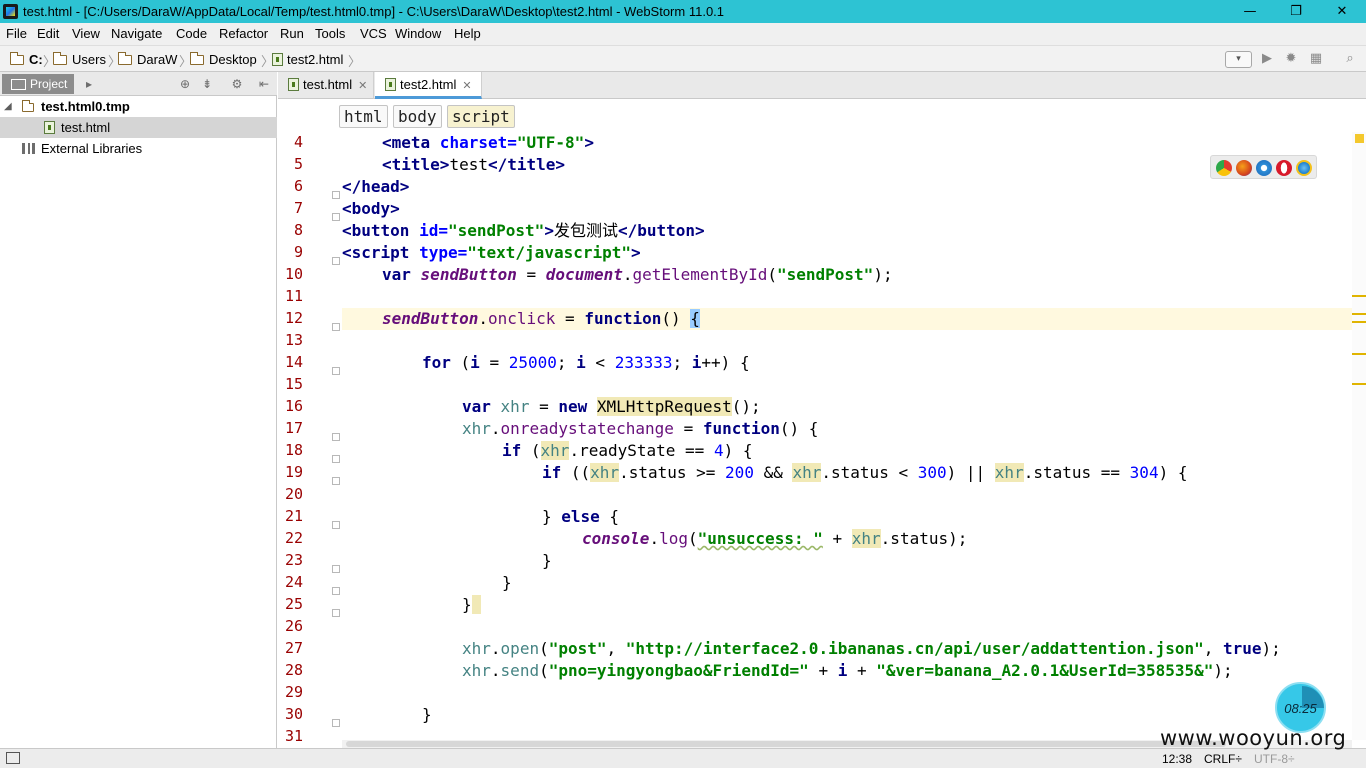 The image size is (1366, 768). Describe the element at coordinates (292, 33) in the screenshot. I see `menu-run: Run` at that location.